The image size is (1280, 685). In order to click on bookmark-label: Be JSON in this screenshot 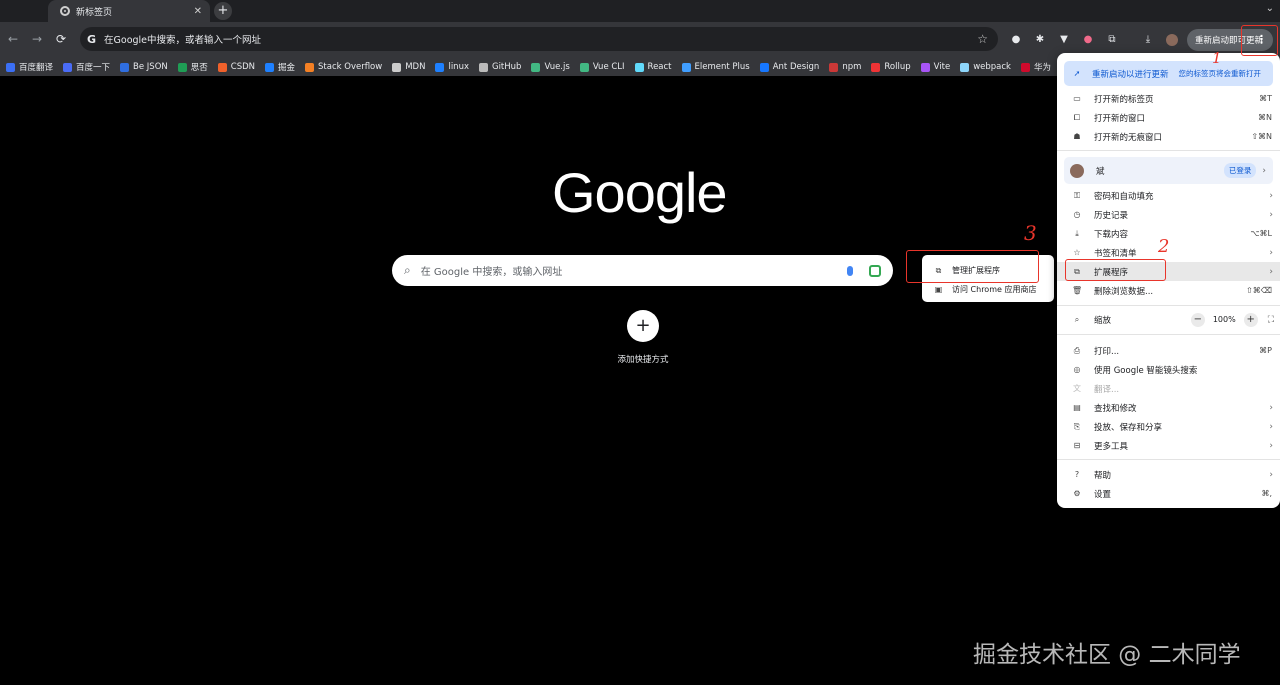, I will do `click(150, 67)`.